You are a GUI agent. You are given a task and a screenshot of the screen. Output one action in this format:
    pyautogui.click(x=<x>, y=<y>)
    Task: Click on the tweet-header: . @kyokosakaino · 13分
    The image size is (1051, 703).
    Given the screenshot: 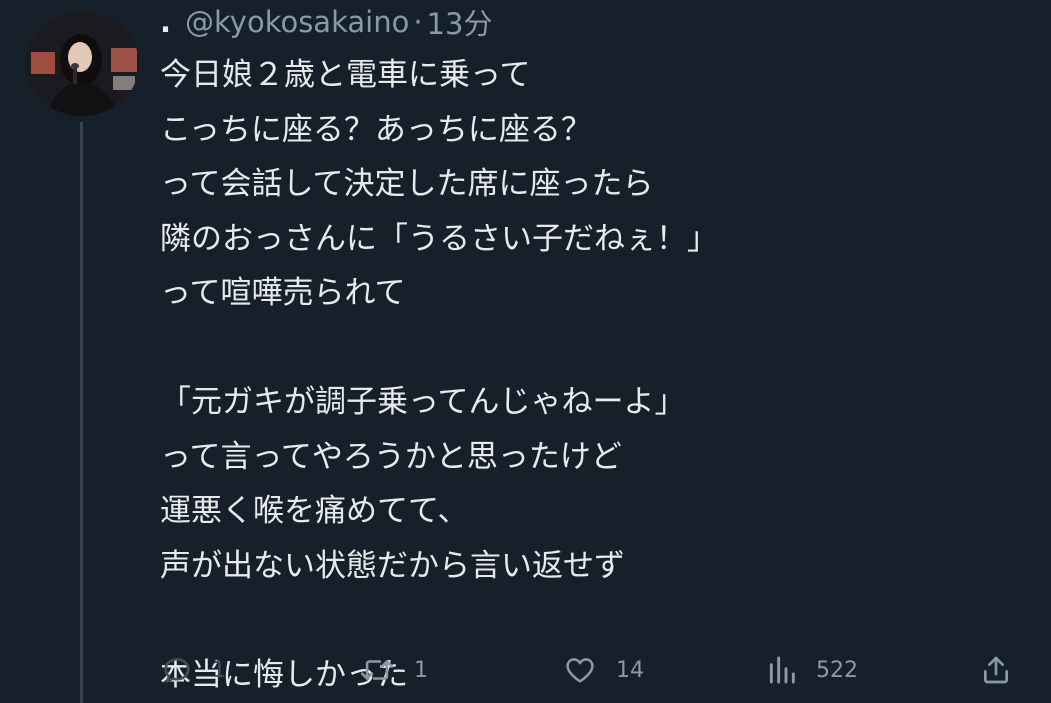 What is the action you would take?
    pyautogui.click(x=326, y=22)
    